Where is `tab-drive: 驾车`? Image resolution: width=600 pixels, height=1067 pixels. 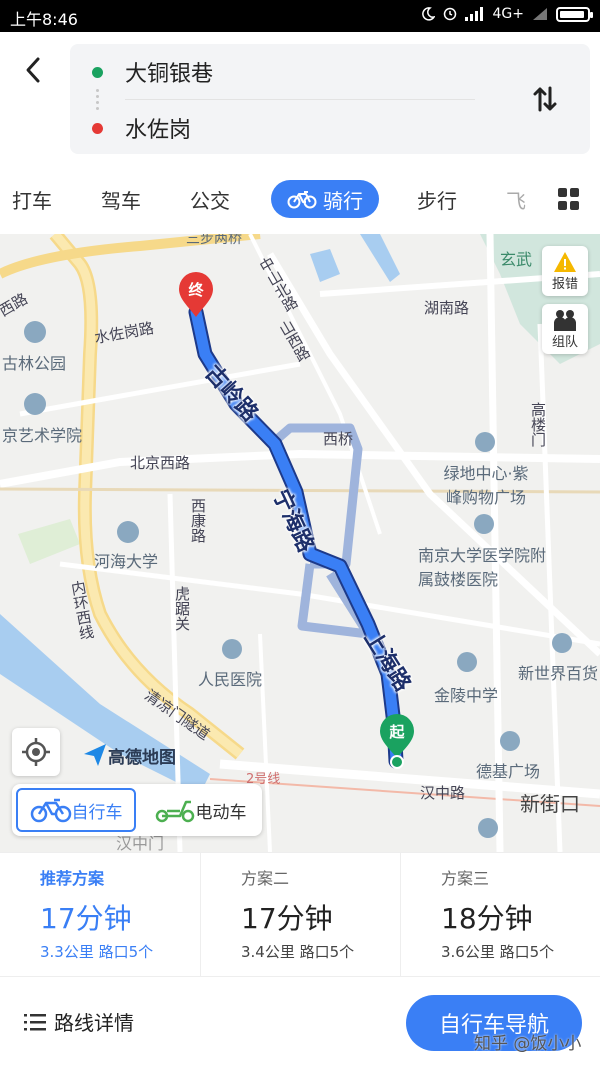
tab-drive: 驾车 is located at coordinates (121, 199).